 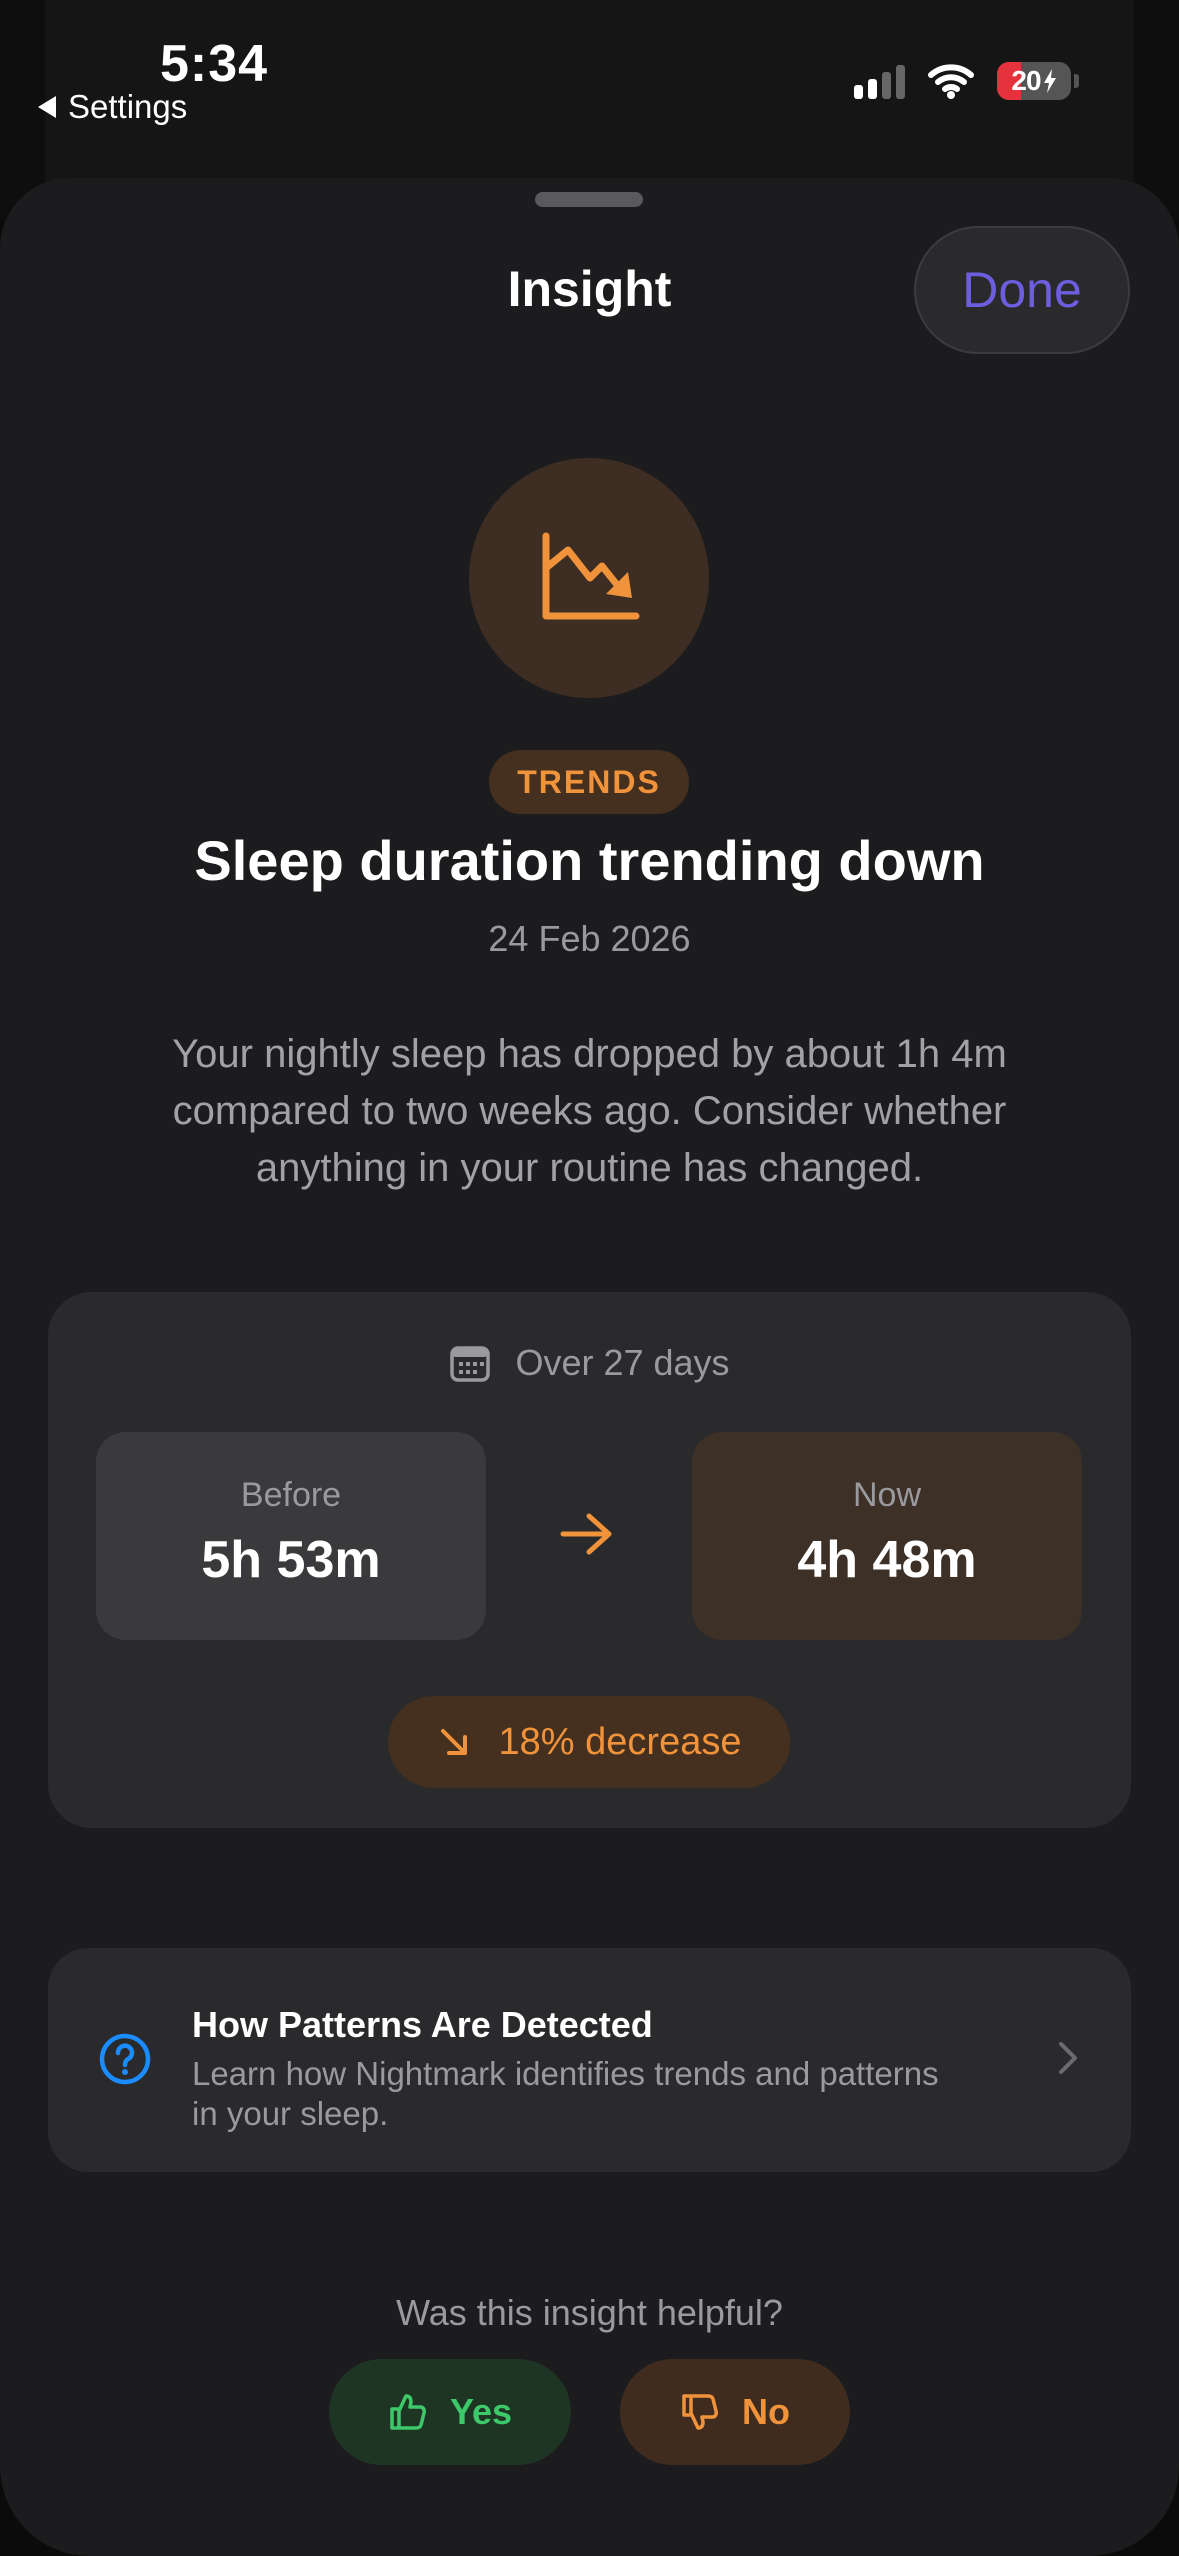 I want to click on battery-body: 20, so click(x=1034, y=81).